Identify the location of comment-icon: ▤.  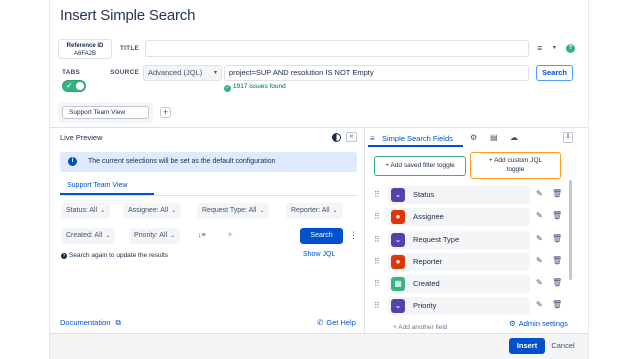
(494, 137).